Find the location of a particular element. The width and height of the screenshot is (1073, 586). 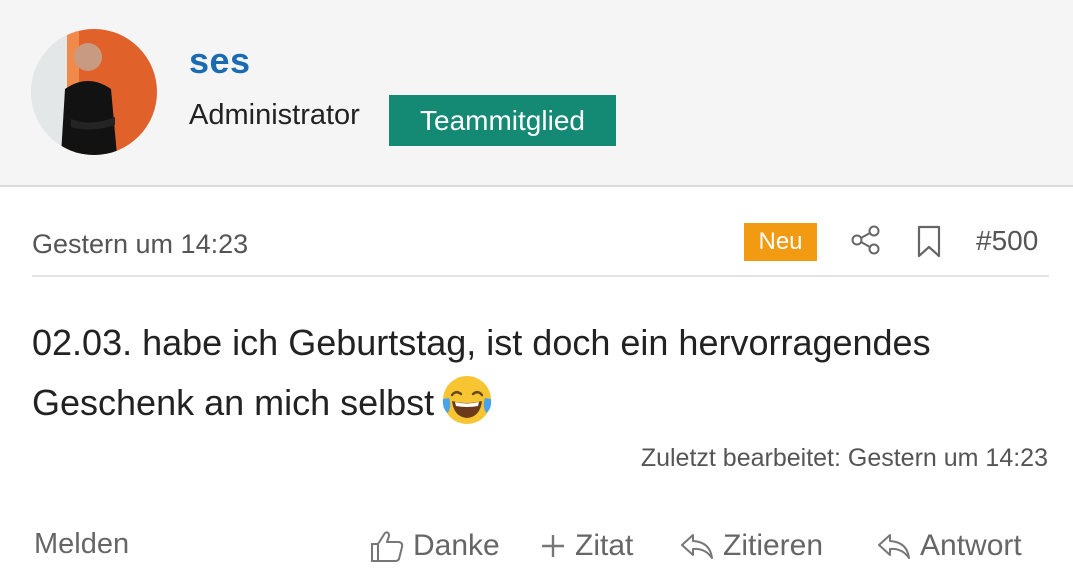

share-icon is located at coordinates (866, 240).